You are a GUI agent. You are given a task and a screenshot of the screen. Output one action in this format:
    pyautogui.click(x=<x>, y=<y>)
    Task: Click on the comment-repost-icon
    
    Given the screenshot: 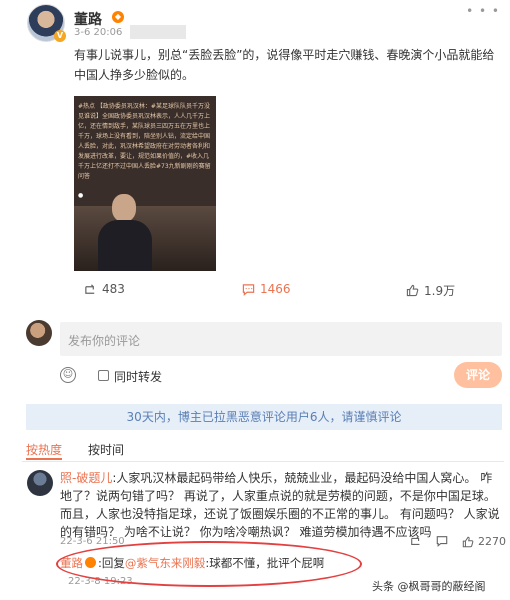 What is the action you would take?
    pyautogui.click(x=416, y=541)
    